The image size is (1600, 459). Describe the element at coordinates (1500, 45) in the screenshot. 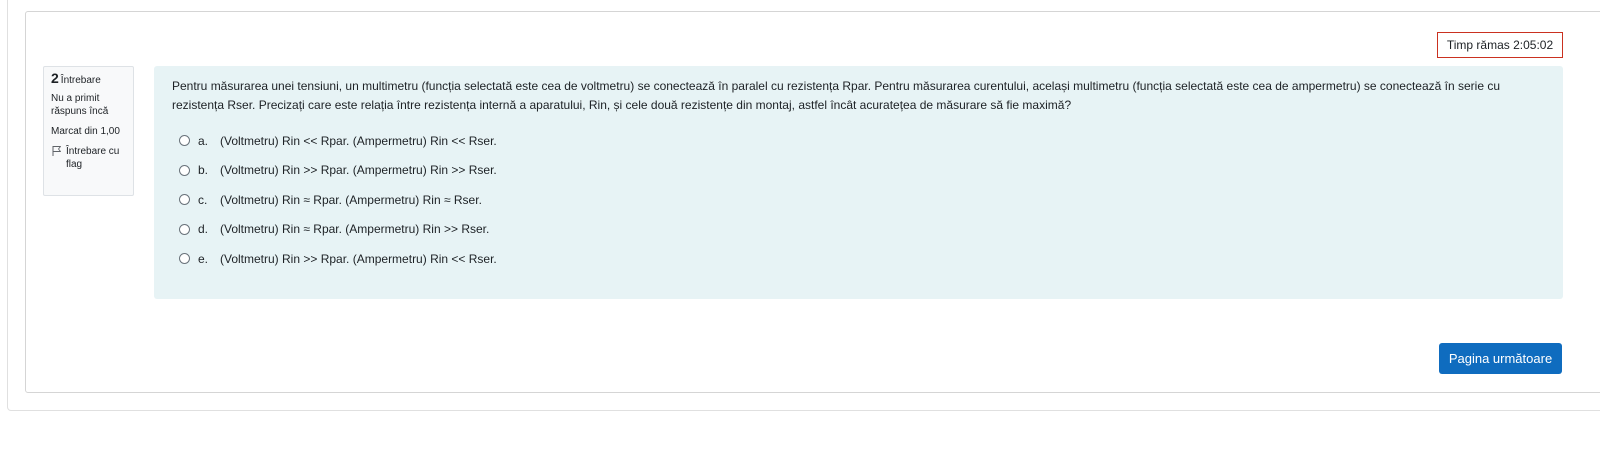

I see `time-remaining: Timp rămas 2:05:02` at that location.